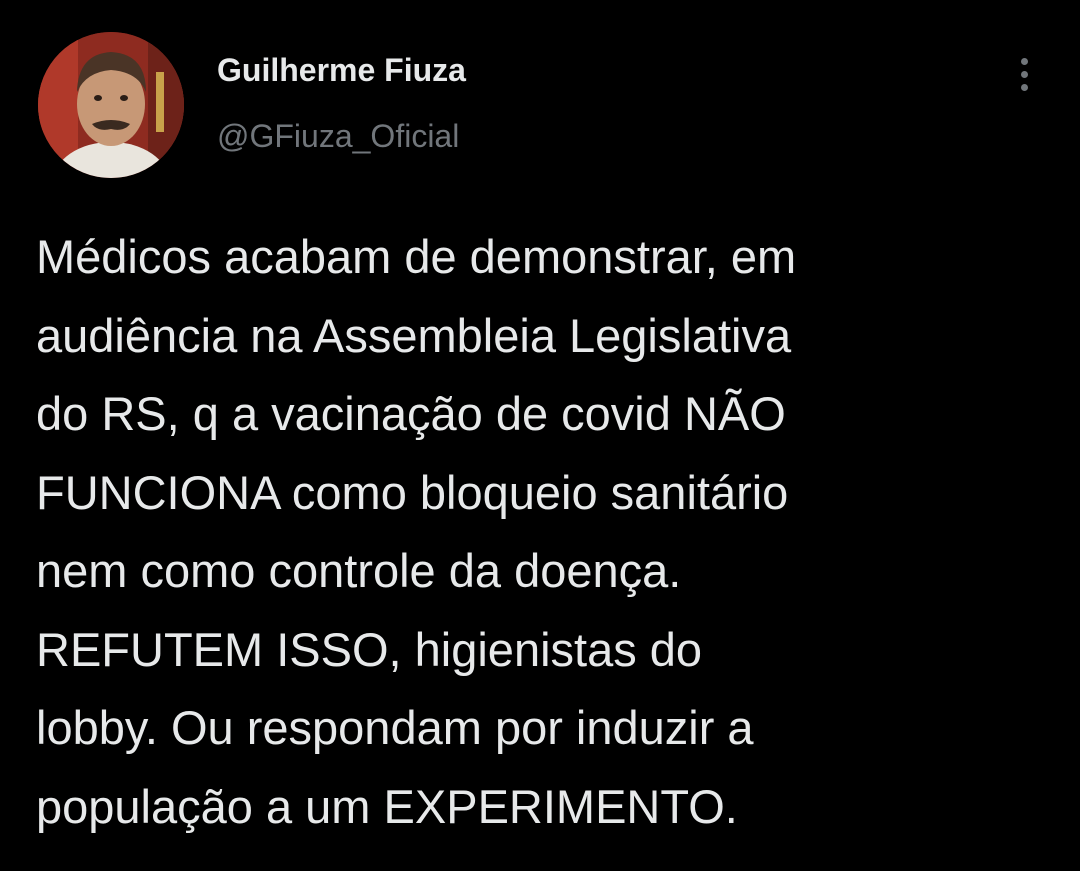 This screenshot has width=1080, height=871. I want to click on tweet-text-line: do RS, q a vacinação de covid NÃO, so click(411, 413).